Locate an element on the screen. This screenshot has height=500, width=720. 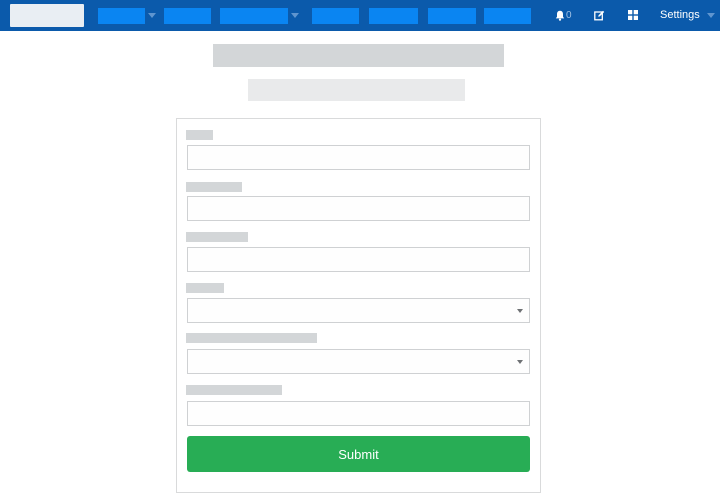
notifications-button: 0 is located at coordinates (563, 15).